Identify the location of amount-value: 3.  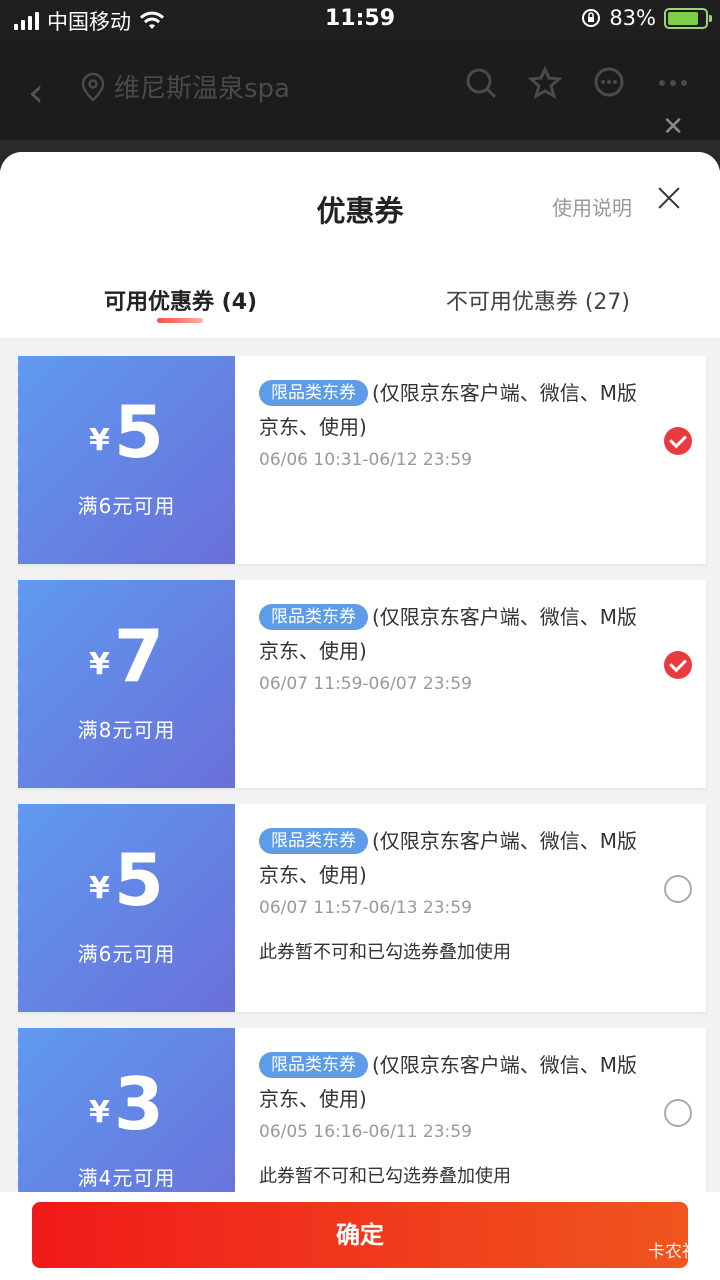
(138, 1104).